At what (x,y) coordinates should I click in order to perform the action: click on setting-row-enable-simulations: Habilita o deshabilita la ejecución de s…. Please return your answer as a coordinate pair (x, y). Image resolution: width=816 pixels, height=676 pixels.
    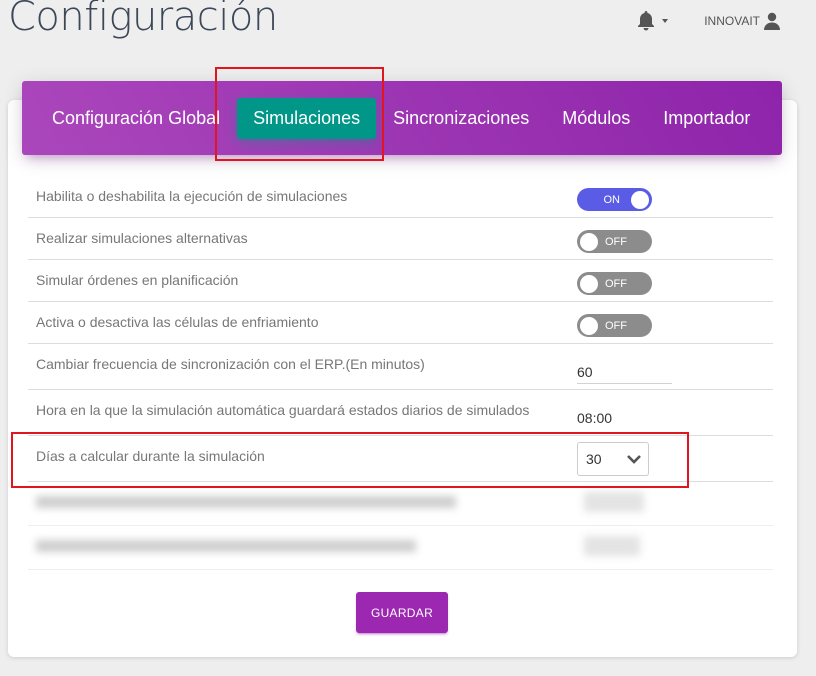
    Looking at the image, I should click on (400, 197).